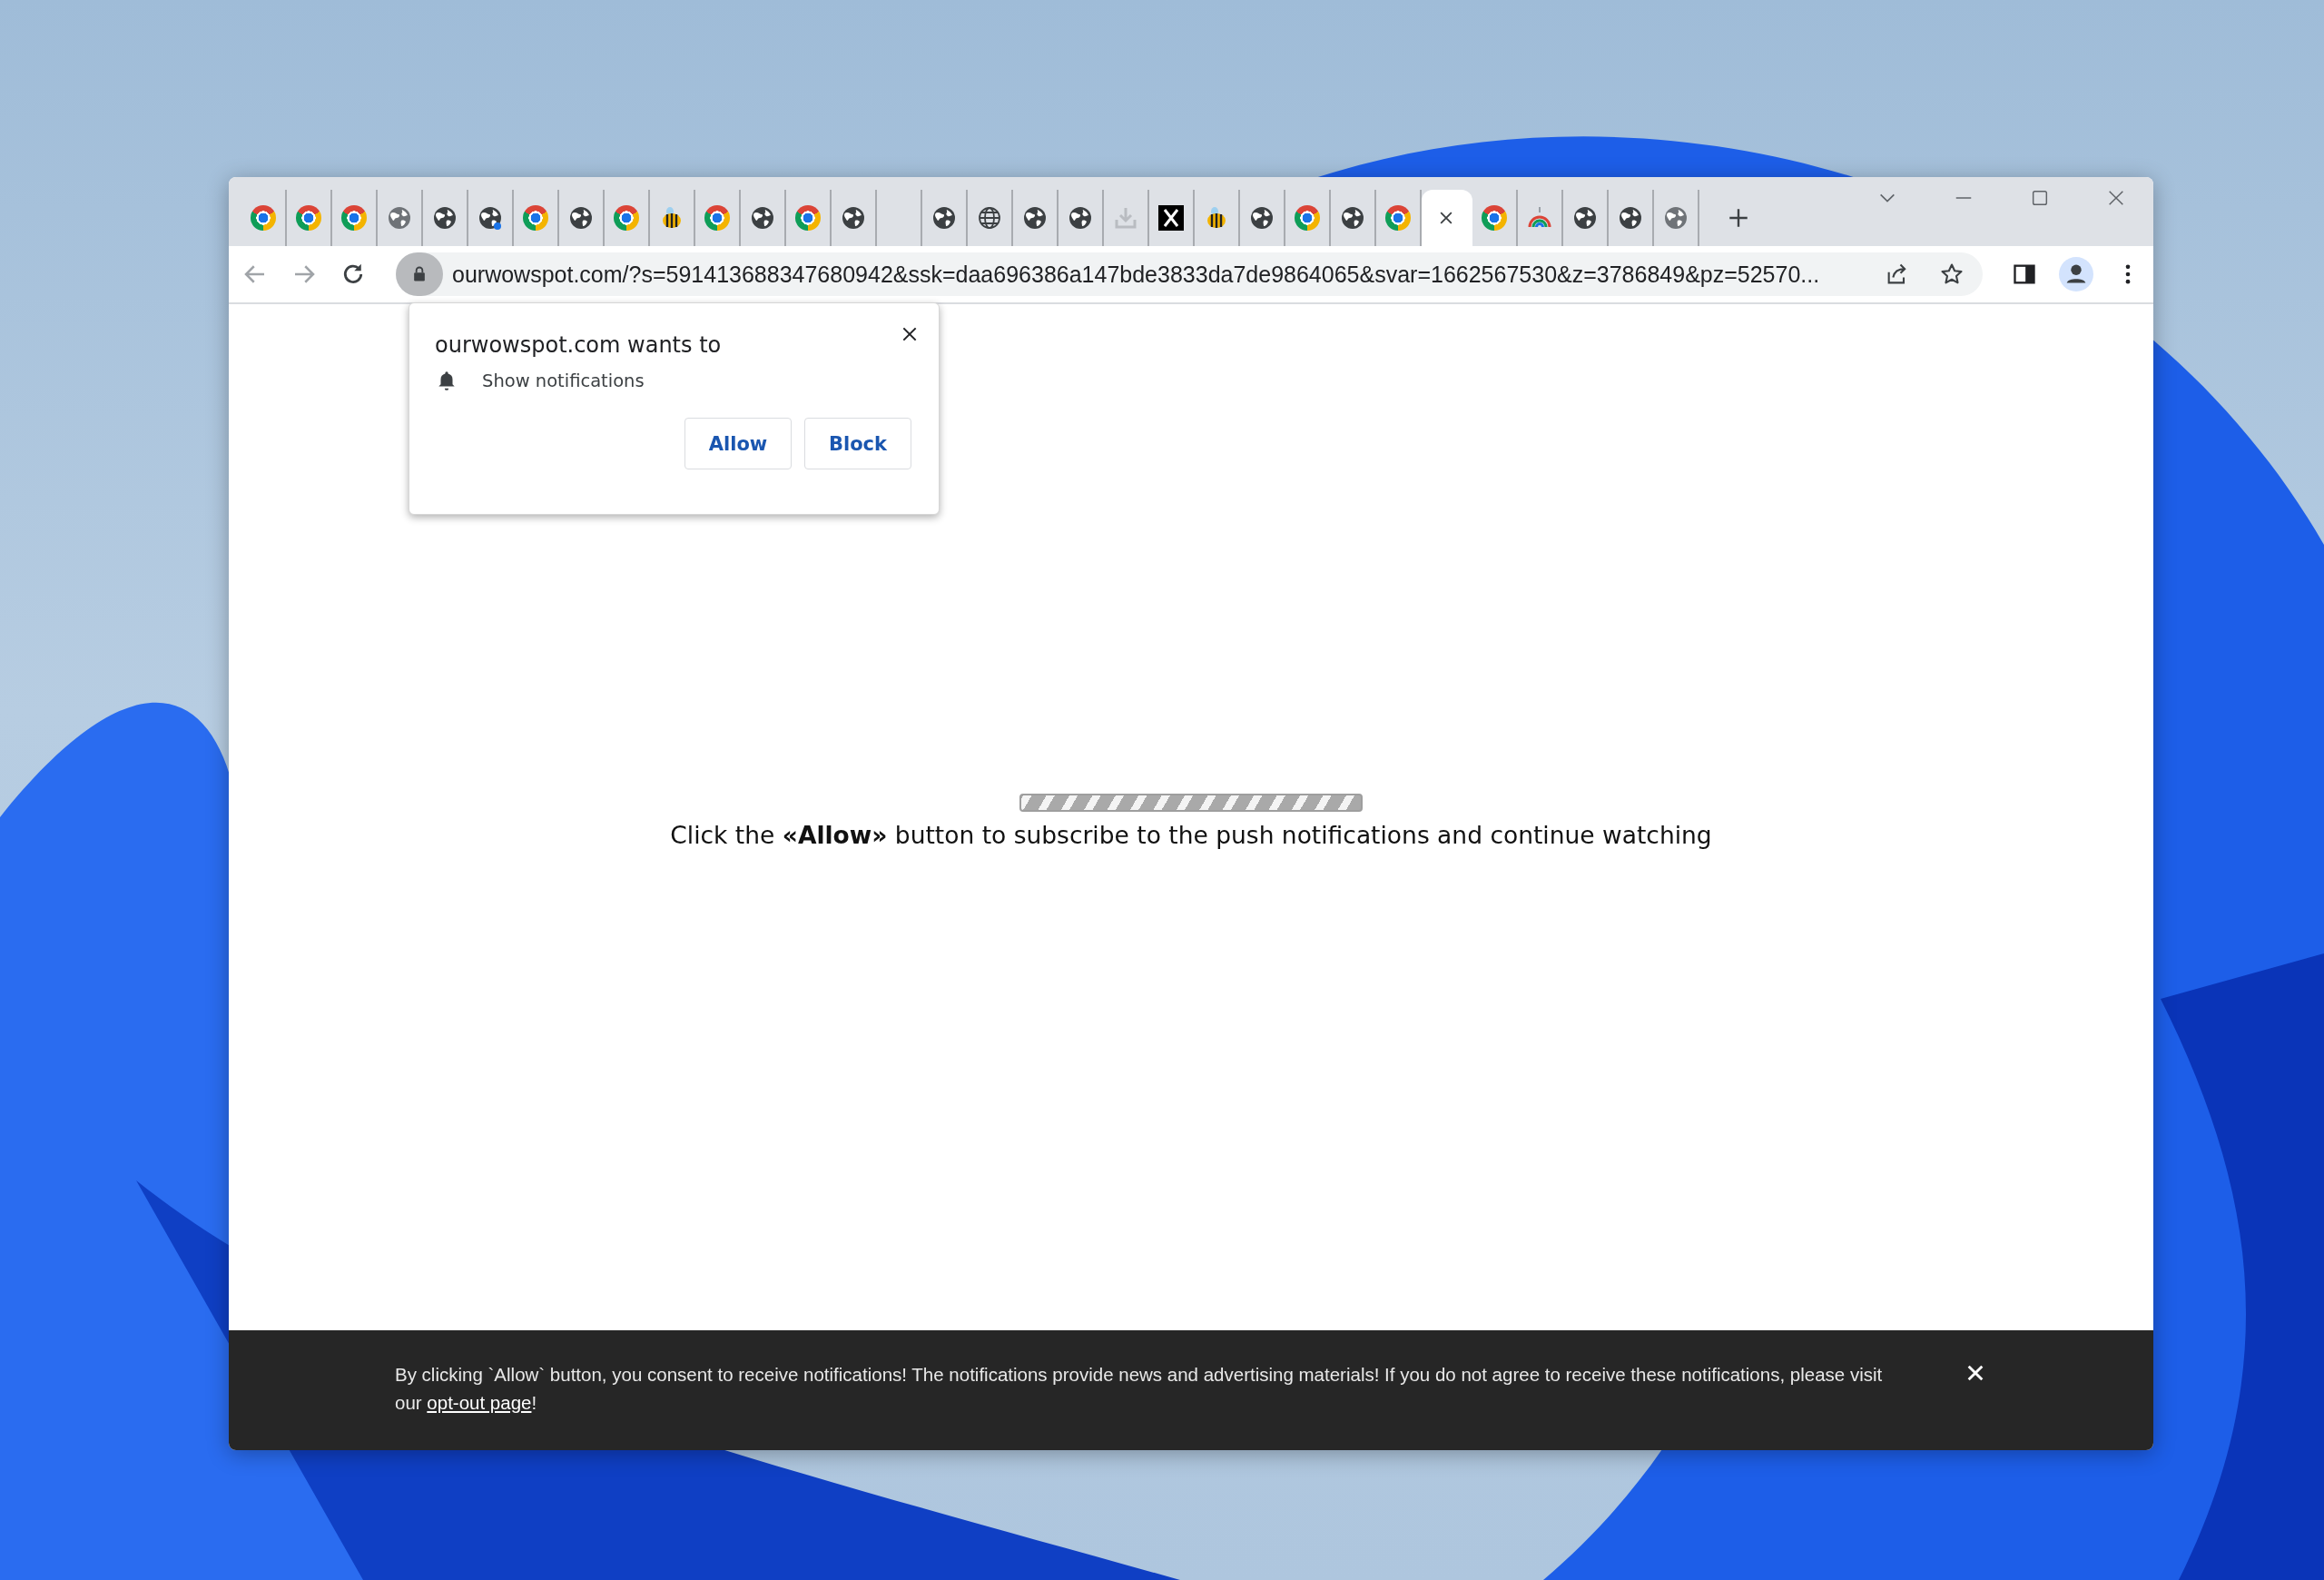 This screenshot has height=1580, width=2324. I want to click on opt-out-link: opt-out page, so click(479, 1403).